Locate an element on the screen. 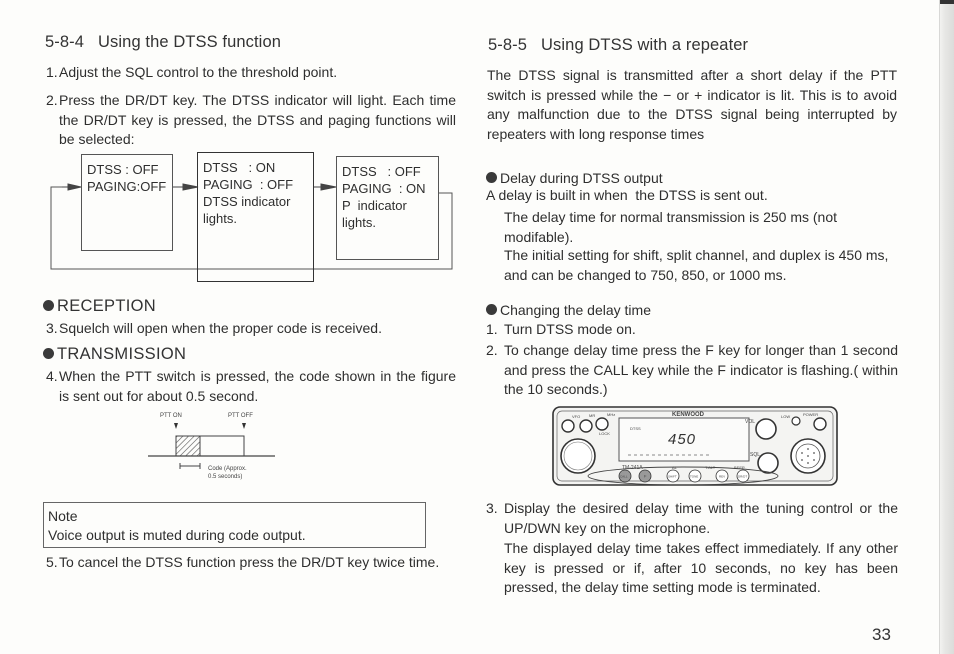 The image size is (954, 654). heading-text: Delay during DTSS output is located at coordinates (581, 178).